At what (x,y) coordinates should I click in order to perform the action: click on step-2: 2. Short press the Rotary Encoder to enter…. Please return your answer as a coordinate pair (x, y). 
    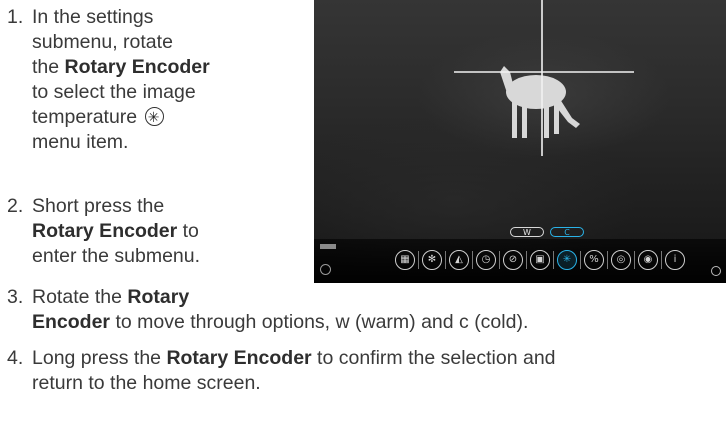
    Looking at the image, I should click on (152, 234).